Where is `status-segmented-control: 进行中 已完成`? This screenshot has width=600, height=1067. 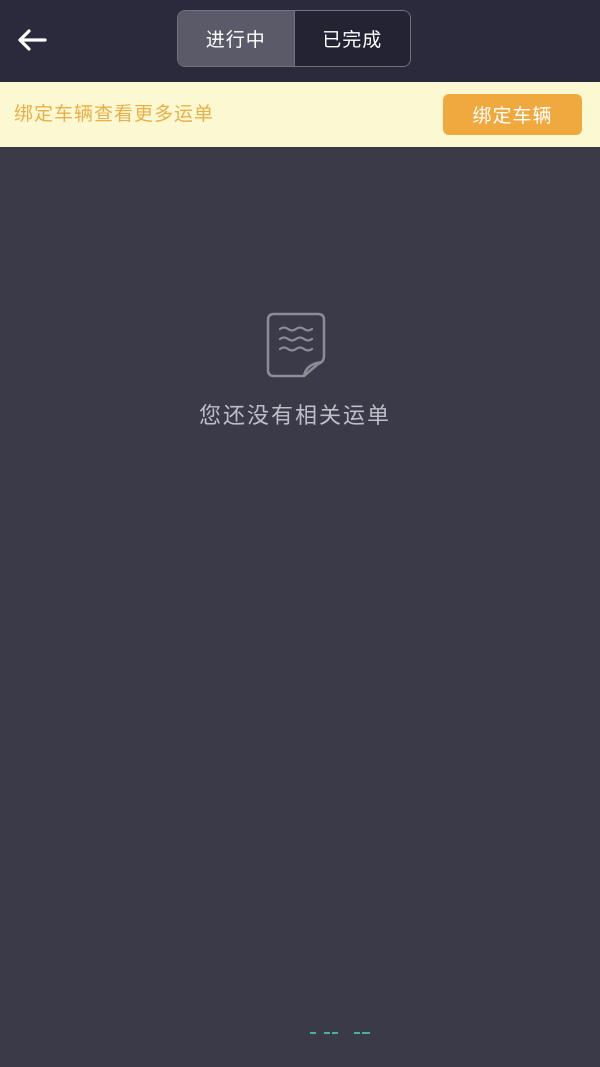
status-segmented-control: 进行中 已完成 is located at coordinates (294, 38).